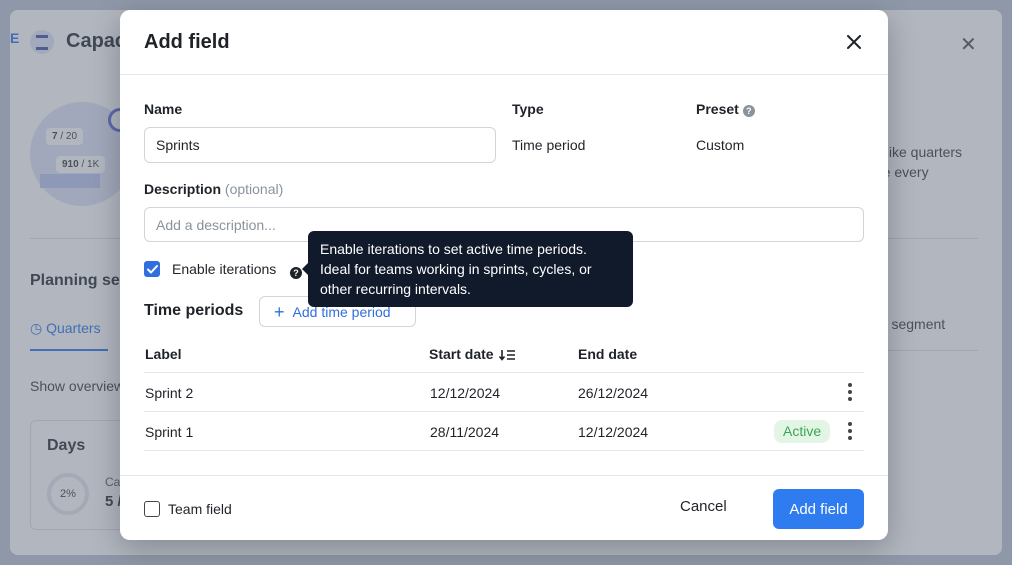 This screenshot has height=565, width=1012. I want to click on team-field-checkbox, so click(152, 509).